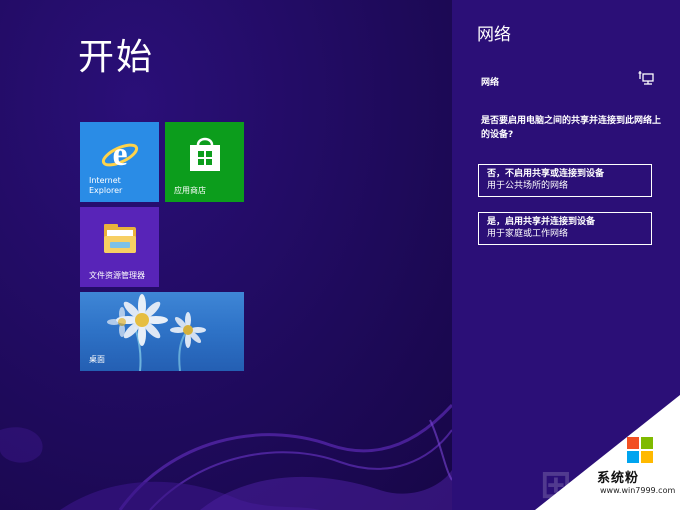 Image resolution: width=680 pixels, height=510 pixels. I want to click on watermark-name: 系统粉, so click(618, 478).